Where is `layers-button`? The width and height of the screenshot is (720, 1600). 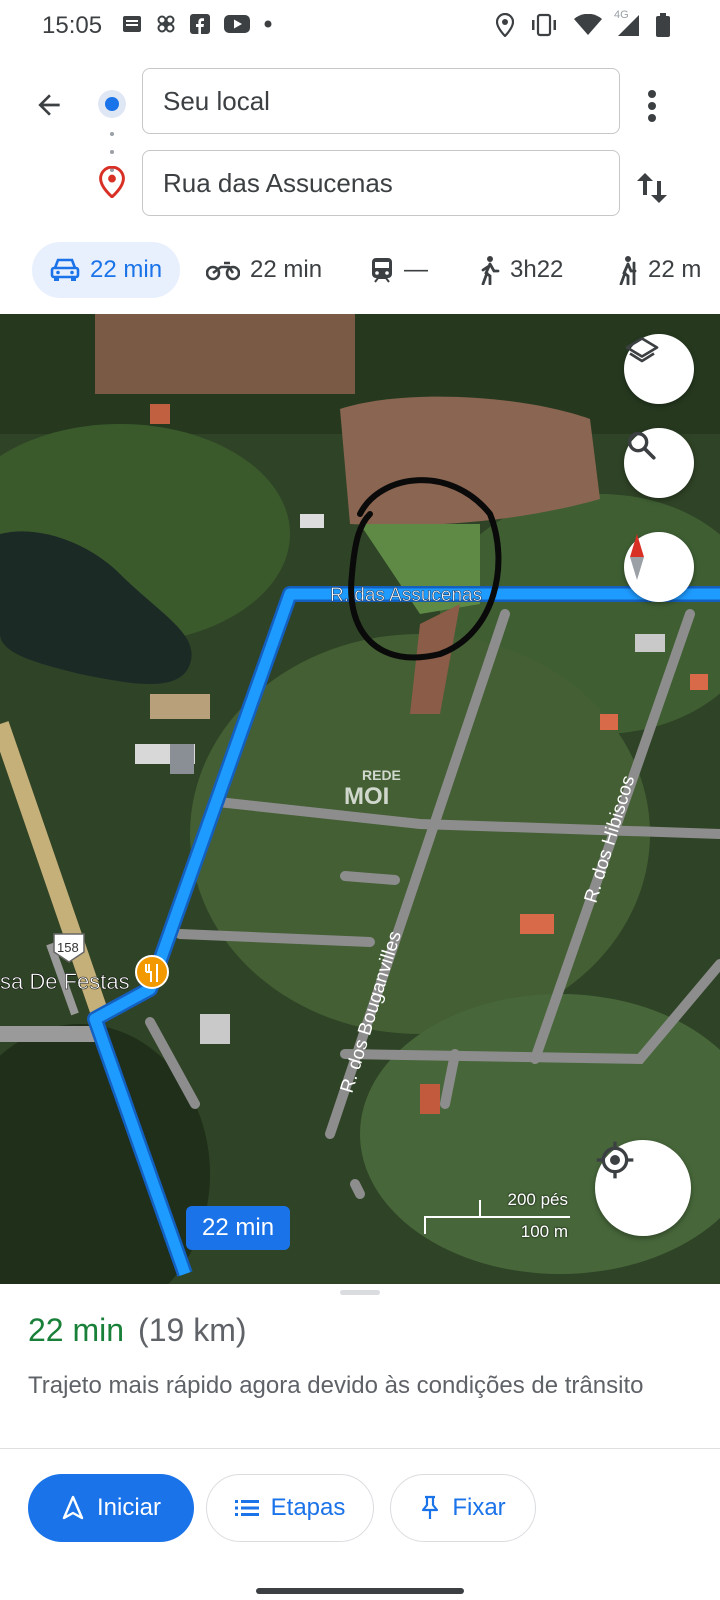
layers-button is located at coordinates (659, 369).